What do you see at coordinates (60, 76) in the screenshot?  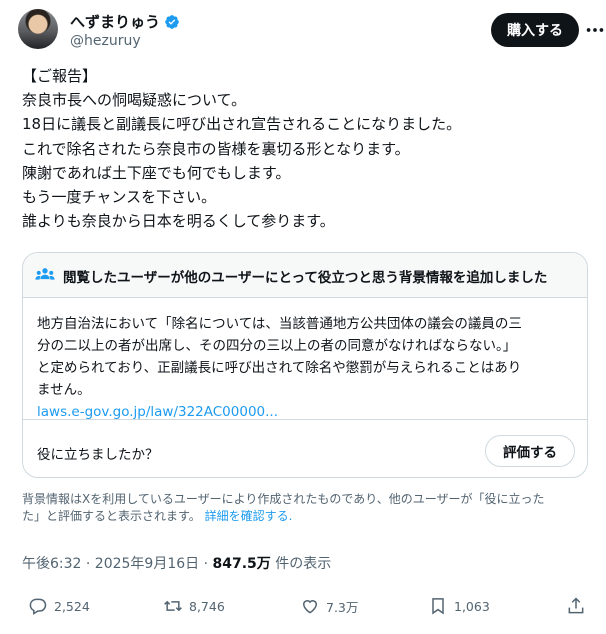 I see `tweet-line: 【ご報告】` at bounding box center [60, 76].